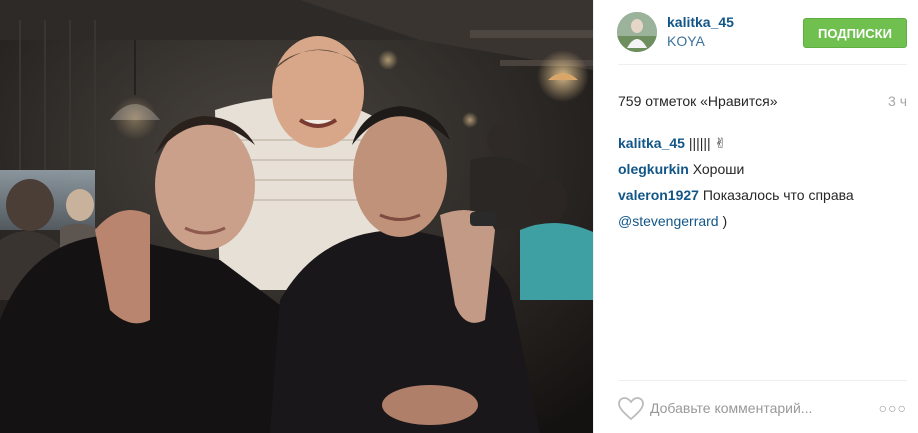 The width and height of the screenshot is (918, 433). I want to click on avatar-image, so click(637, 32).